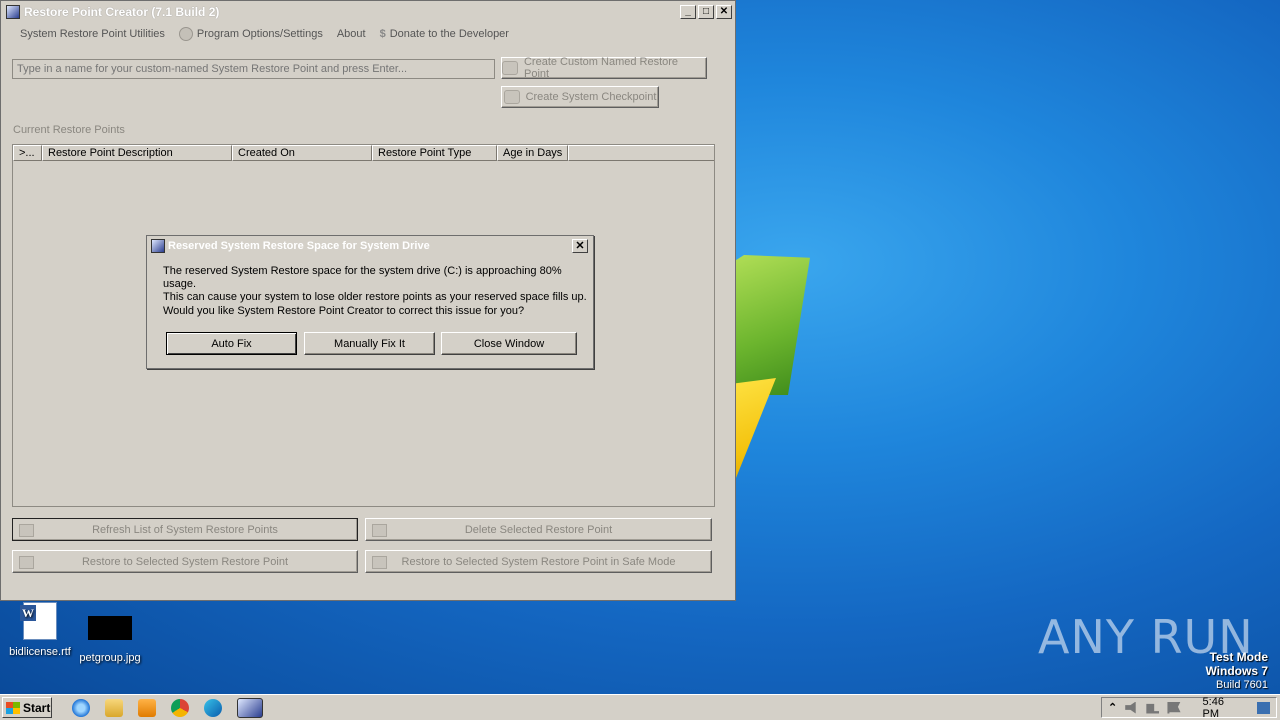  Describe the element at coordinates (26, 530) in the screenshot. I see `refresh-icon` at that location.